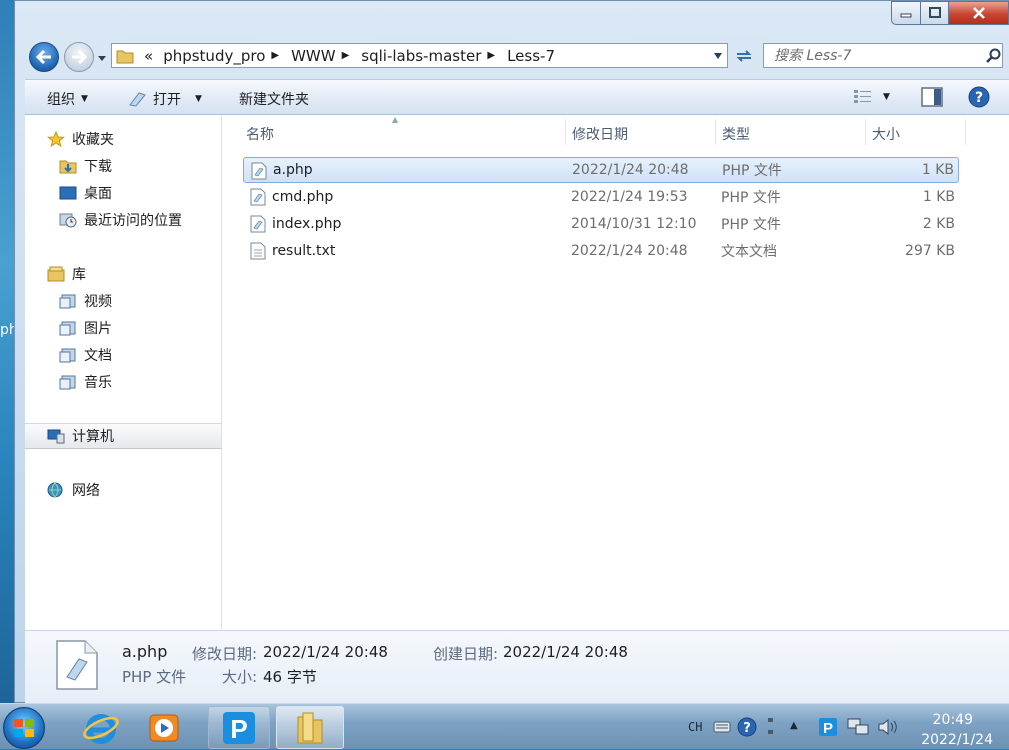  Describe the element at coordinates (307, 224) in the screenshot. I see `file-name: index.php` at that location.